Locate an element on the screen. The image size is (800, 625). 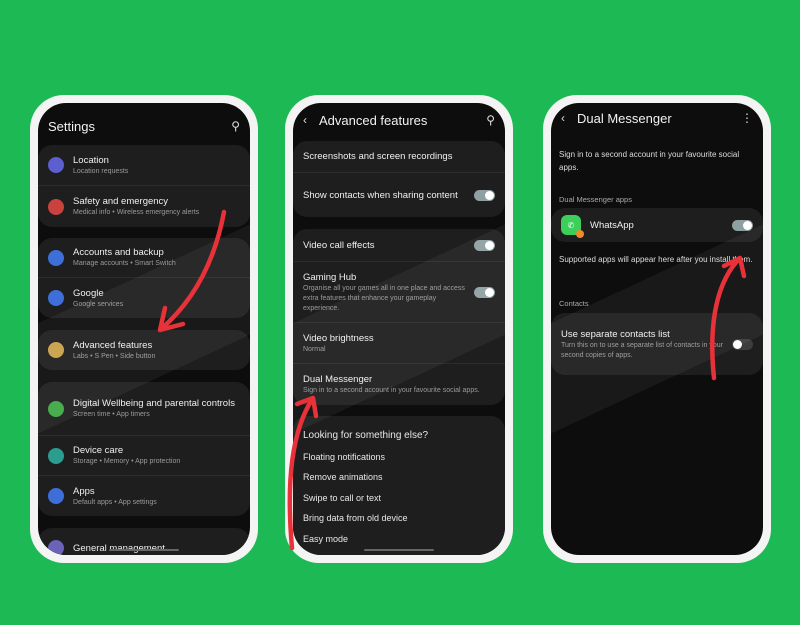
item-title: Safety and emergency is located at coordinates (121, 201).